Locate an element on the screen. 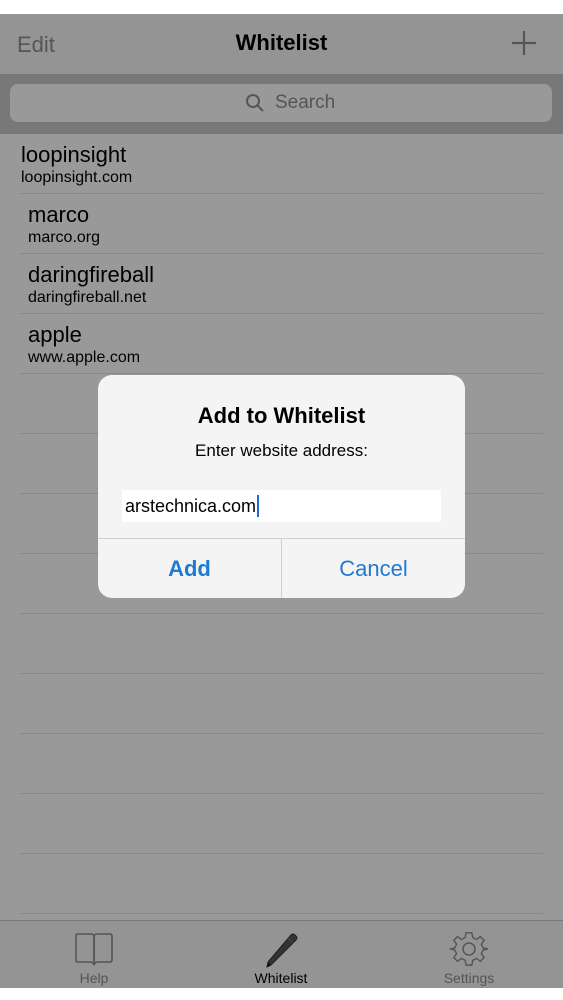  website-address-input: arstechnica.com is located at coordinates (281, 506).